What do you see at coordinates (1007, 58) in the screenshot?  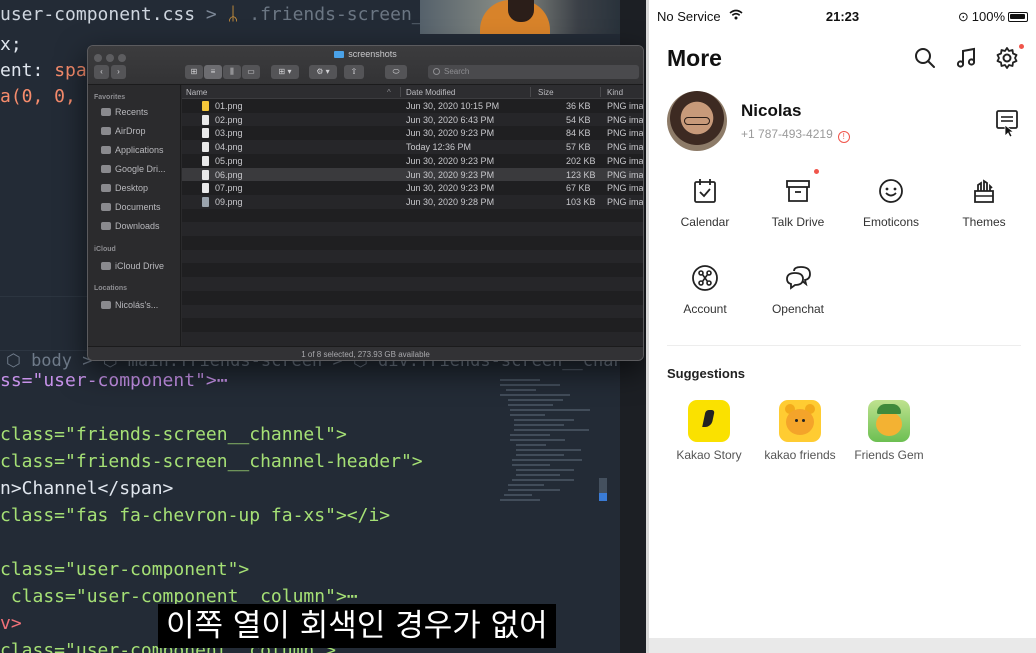 I see `settings-gear-icon` at bounding box center [1007, 58].